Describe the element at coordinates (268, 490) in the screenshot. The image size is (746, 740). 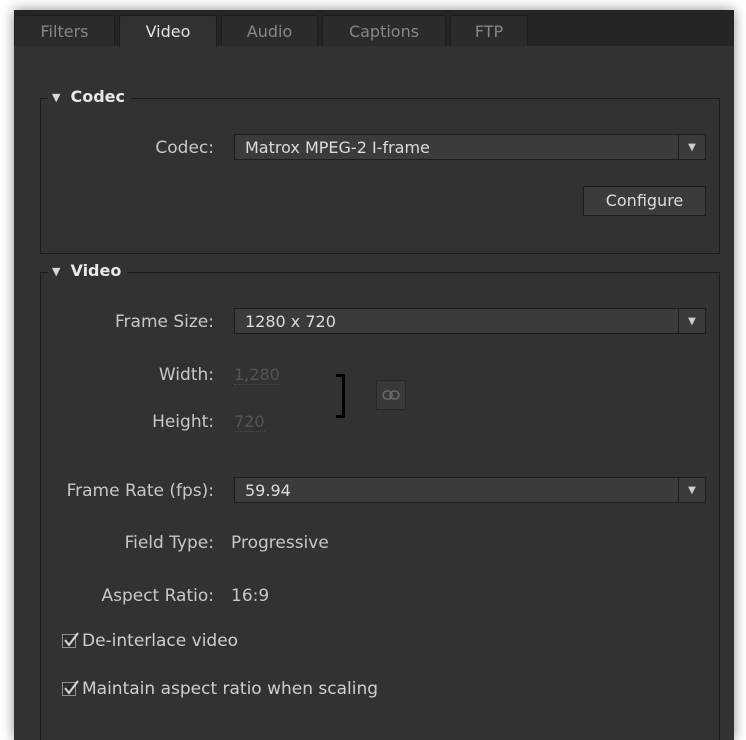
I see `frame-rate-value: 59.94` at that location.